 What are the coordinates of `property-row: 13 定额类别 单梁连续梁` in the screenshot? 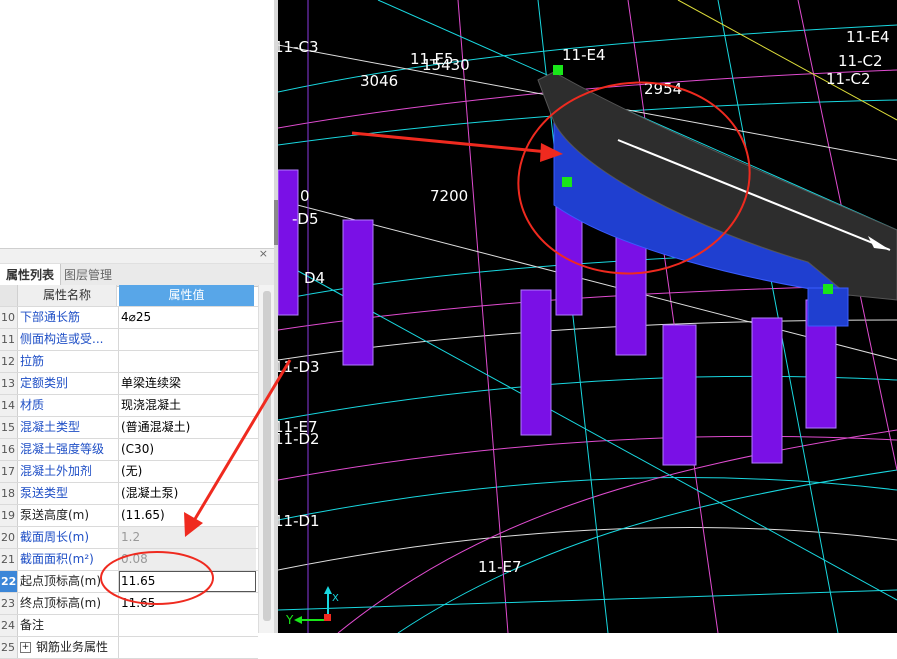 It's located at (129, 384).